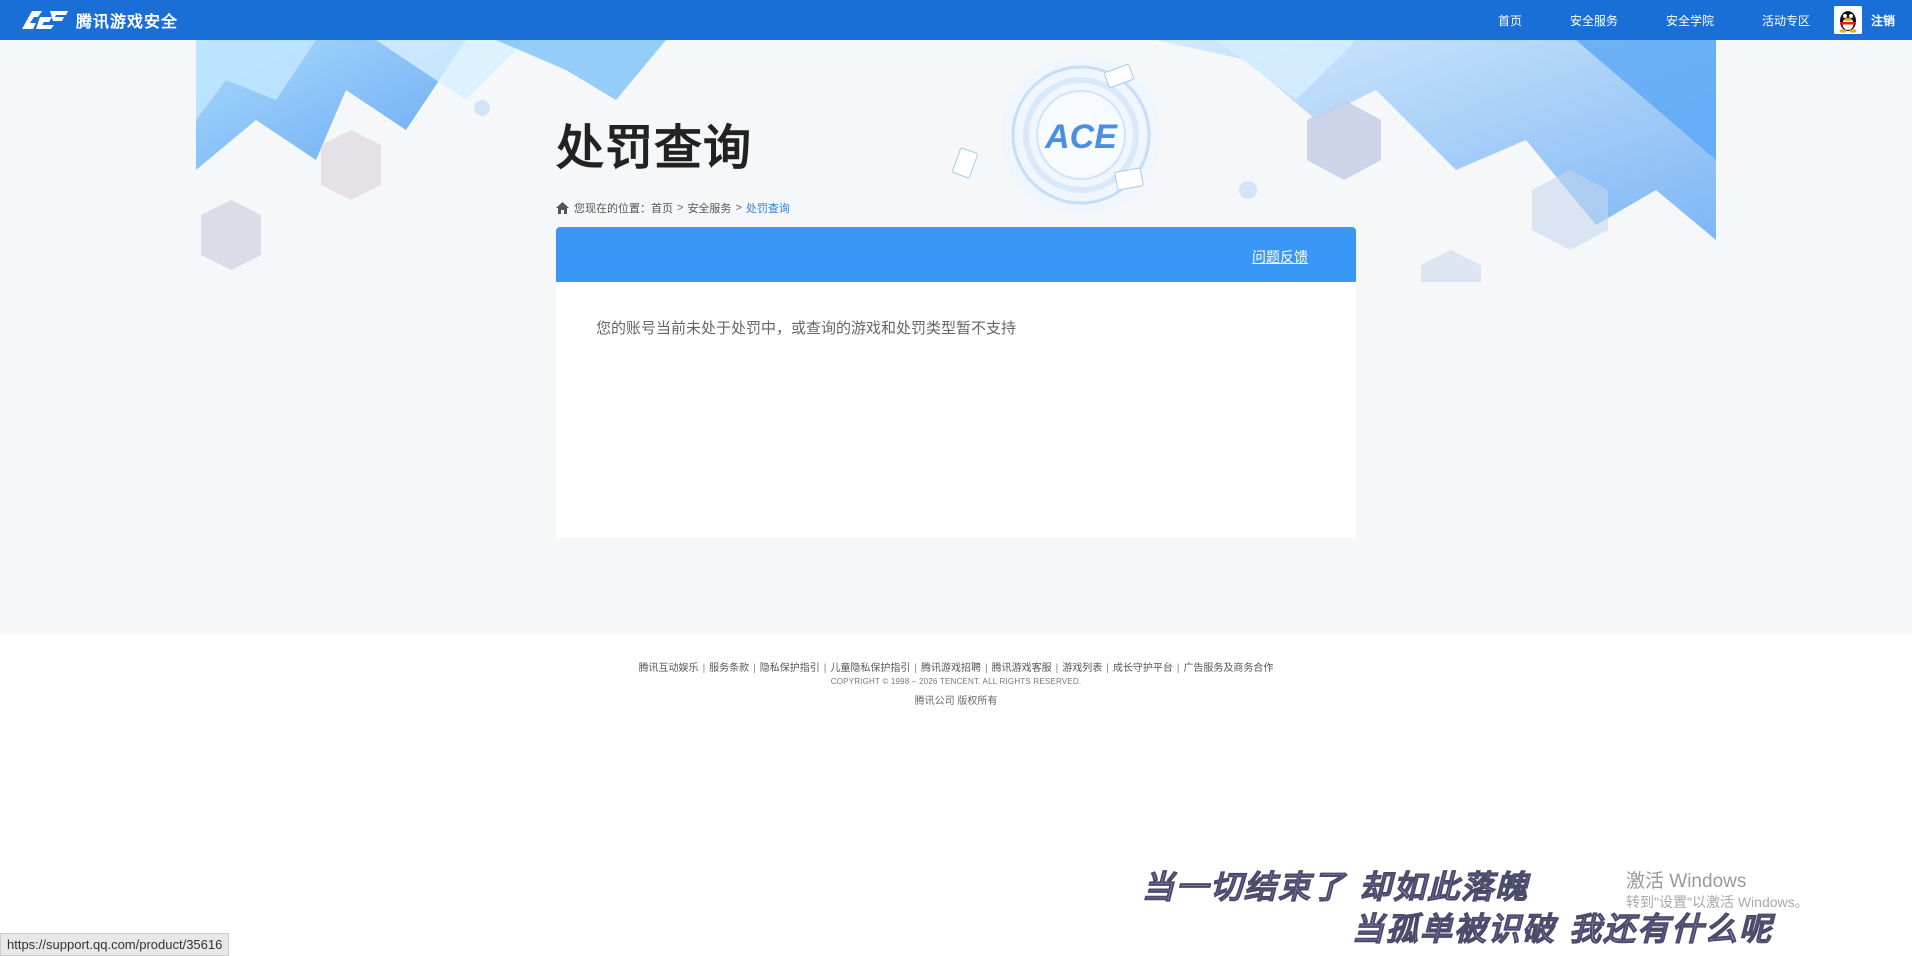 The image size is (1912, 956). What do you see at coordinates (956, 20) in the screenshot?
I see `top-nav-bar: 腾讯游戏安全 首页 安全服务 安全学院 活动专区 注销` at bounding box center [956, 20].